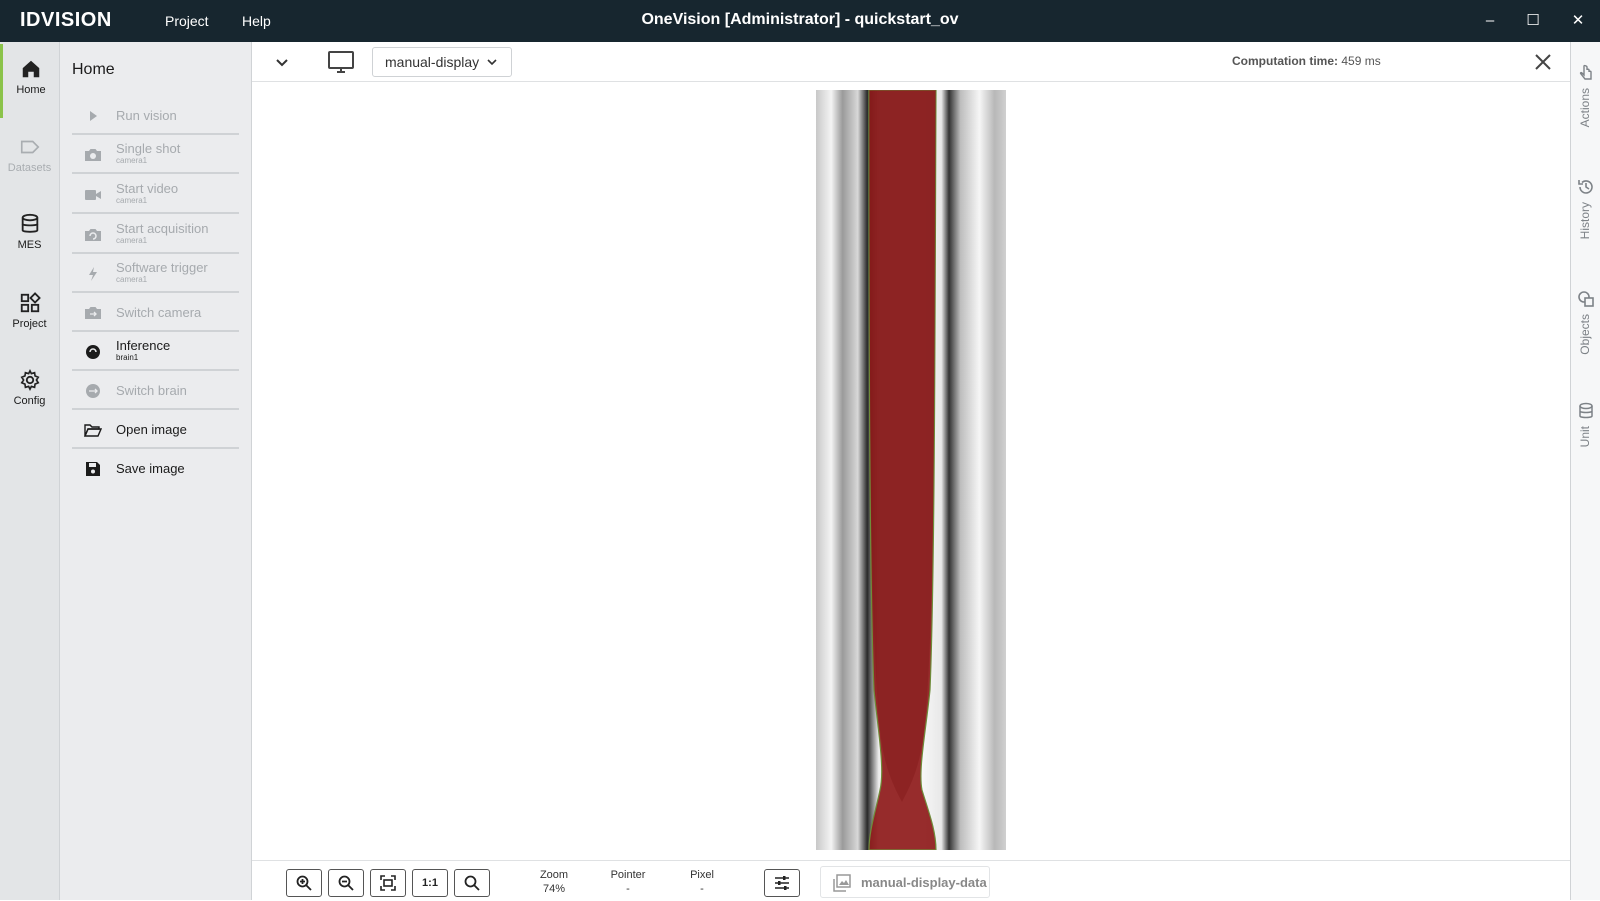 The width and height of the screenshot is (1600, 901). I want to click on pointer-label: Pointer, so click(628, 875).